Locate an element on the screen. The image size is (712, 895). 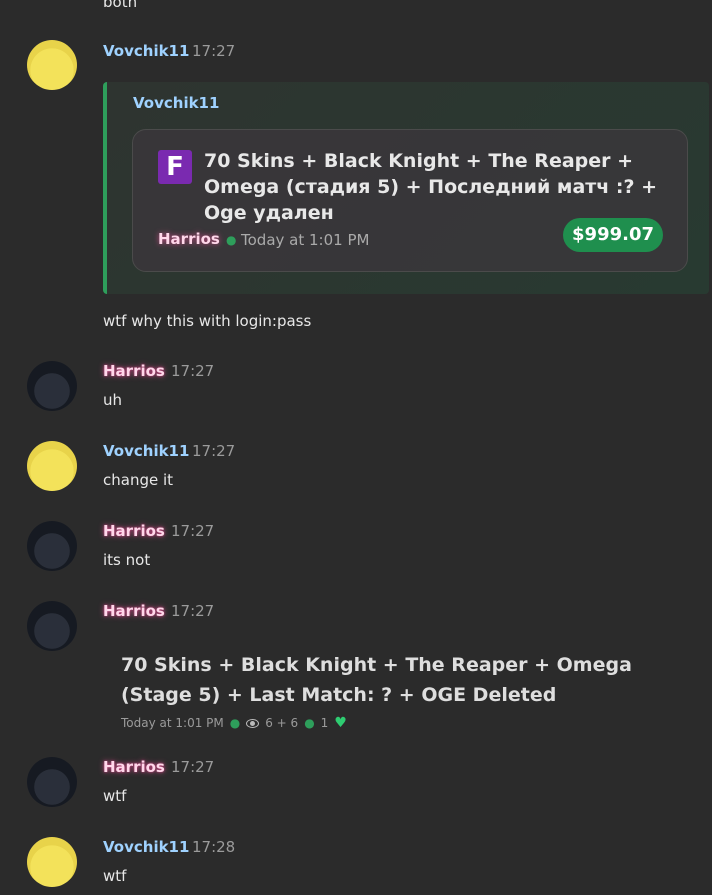
price-badge: $999.07 is located at coordinates (613, 235).